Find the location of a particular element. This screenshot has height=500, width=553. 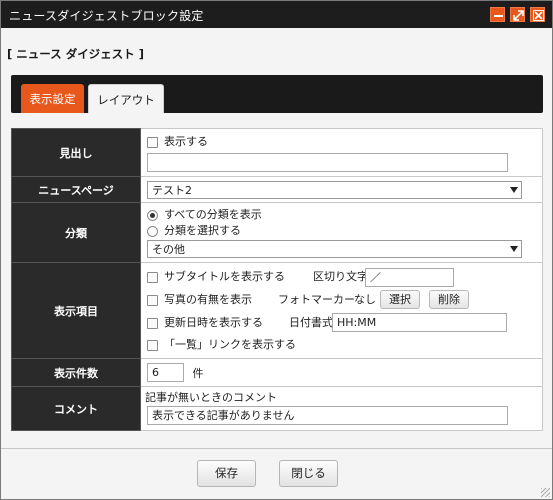

tab-layout: レイアウト is located at coordinates (126, 98).